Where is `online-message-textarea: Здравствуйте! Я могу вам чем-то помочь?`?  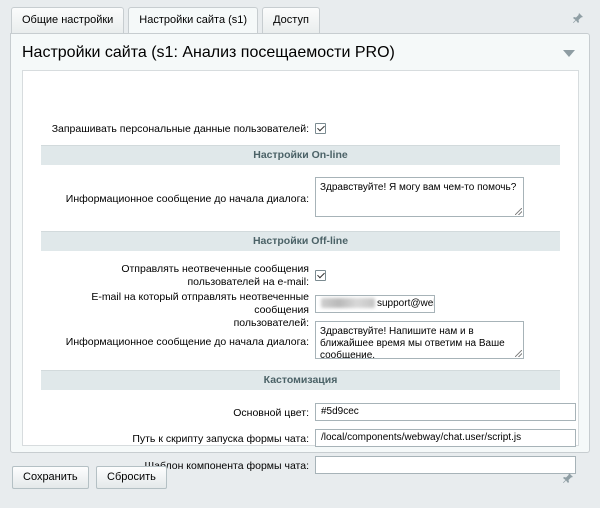 online-message-textarea: Здравствуйте! Я могу вам чем-то помочь? is located at coordinates (419, 197).